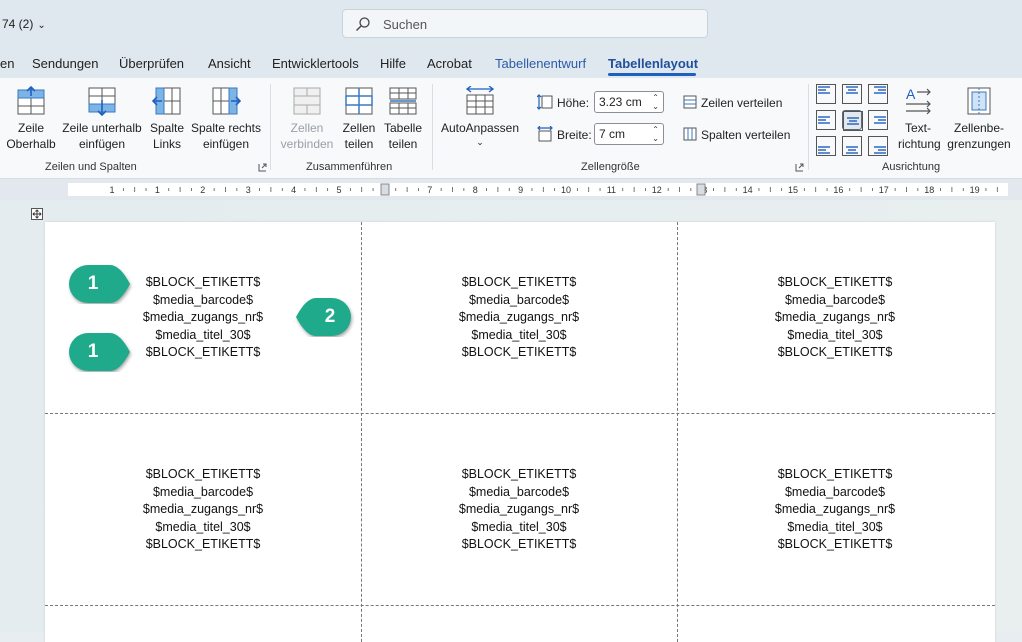  Describe the element at coordinates (852, 146) in the screenshot. I see `align-bottom-center-button` at that location.